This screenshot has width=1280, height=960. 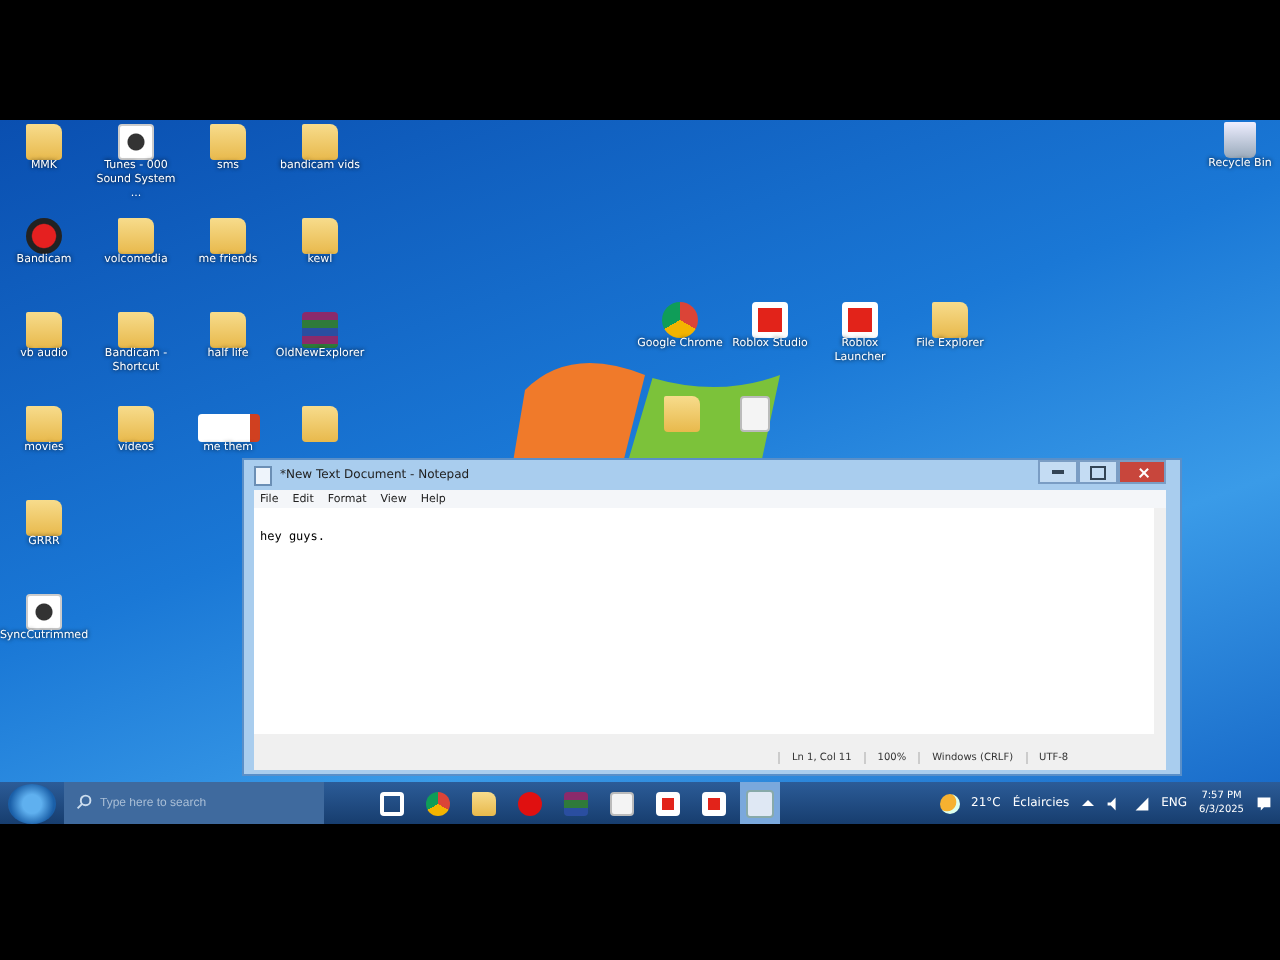 What do you see at coordinates (84, 802) in the screenshot?
I see `search-icon` at bounding box center [84, 802].